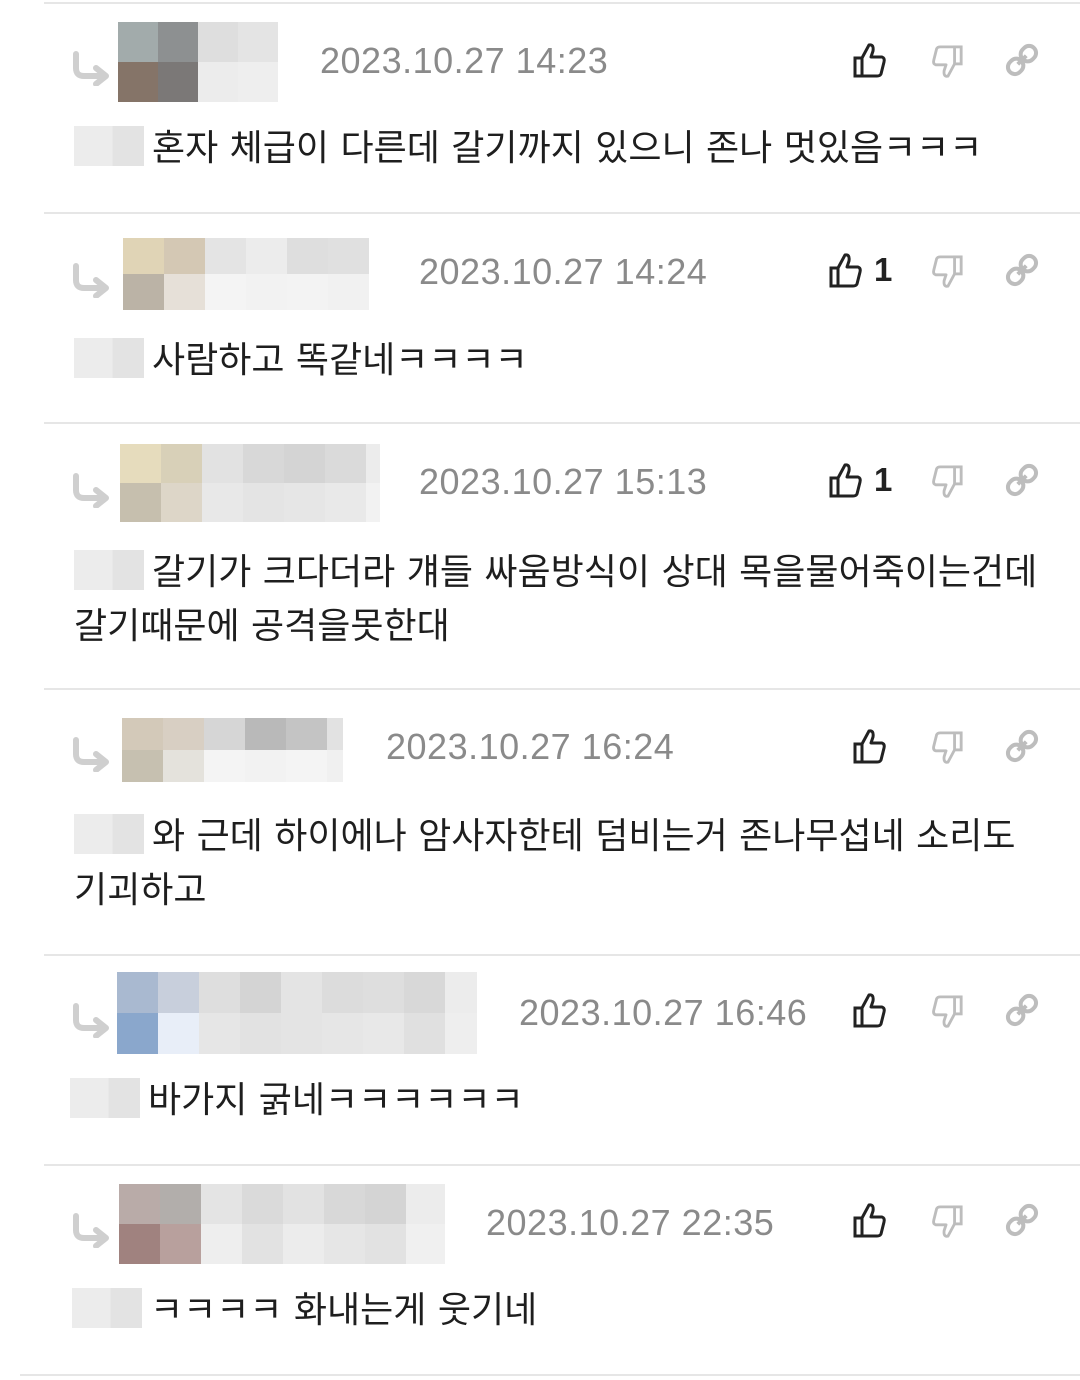 Image resolution: width=1080 pixels, height=1380 pixels. Describe the element at coordinates (630, 1222) in the screenshot. I see `comment-date: 2023.10.27 22:35` at that location.